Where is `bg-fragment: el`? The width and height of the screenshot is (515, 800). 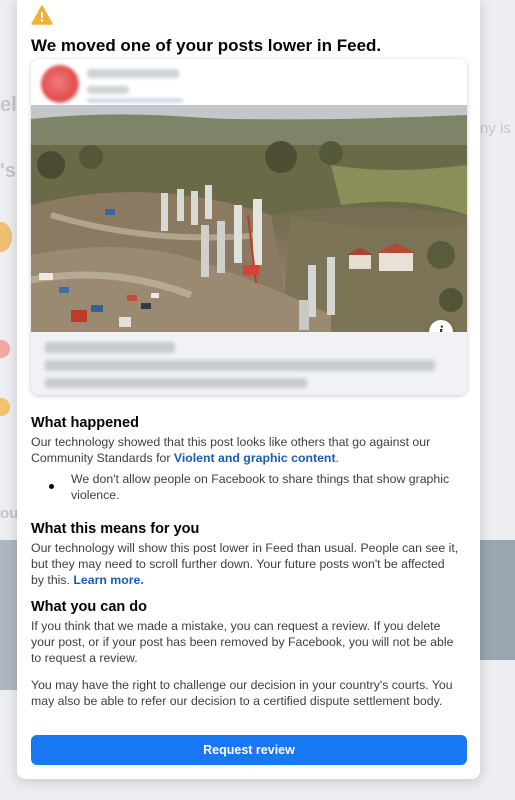 bg-fragment: el is located at coordinates (8, 105).